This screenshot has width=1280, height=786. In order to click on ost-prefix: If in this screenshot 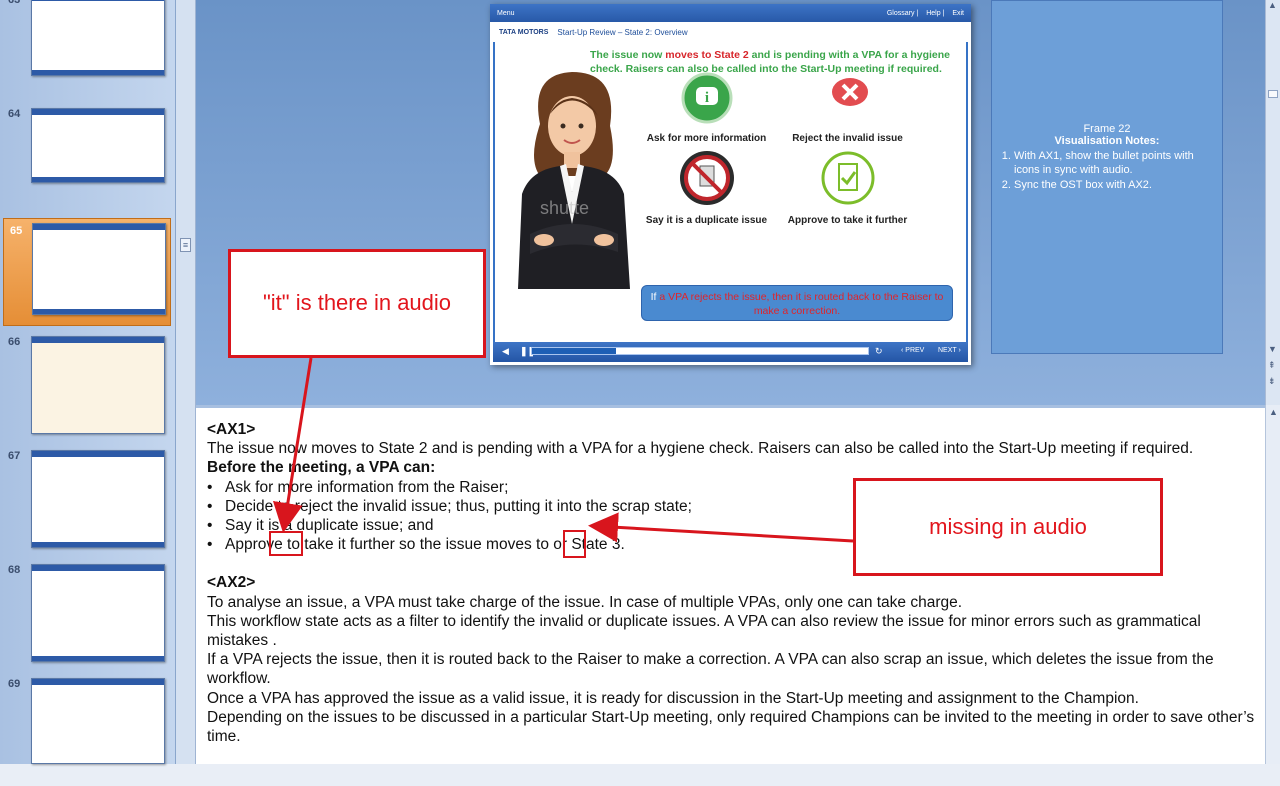, I will do `click(653, 297)`.